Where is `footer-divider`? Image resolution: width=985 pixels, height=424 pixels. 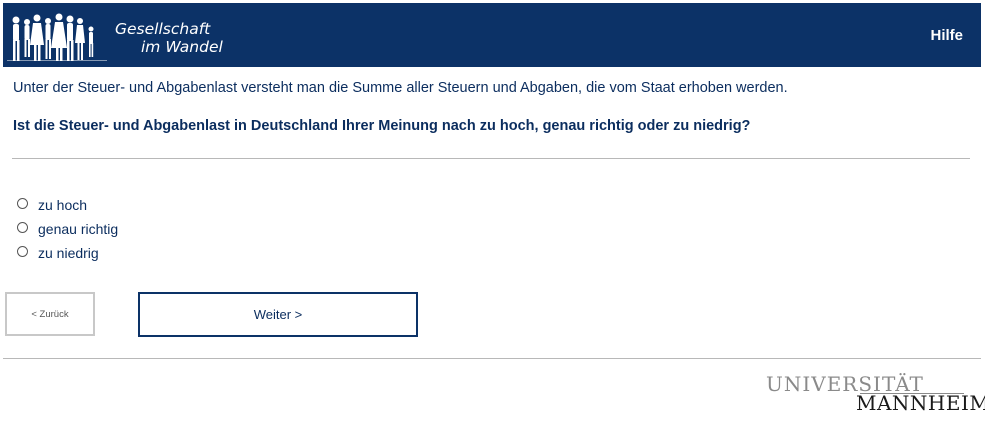
footer-divider is located at coordinates (492, 358).